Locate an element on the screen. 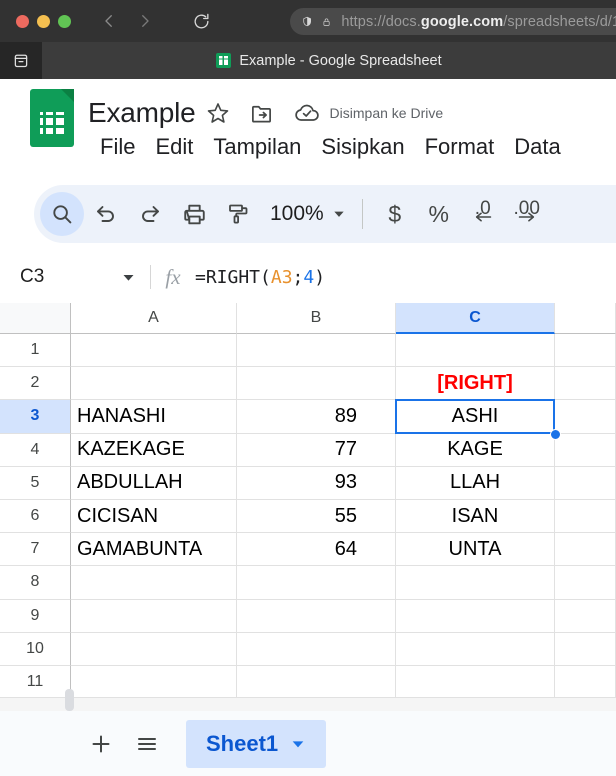 The height and width of the screenshot is (776, 616). cell-B6: 55 is located at coordinates (316, 517).